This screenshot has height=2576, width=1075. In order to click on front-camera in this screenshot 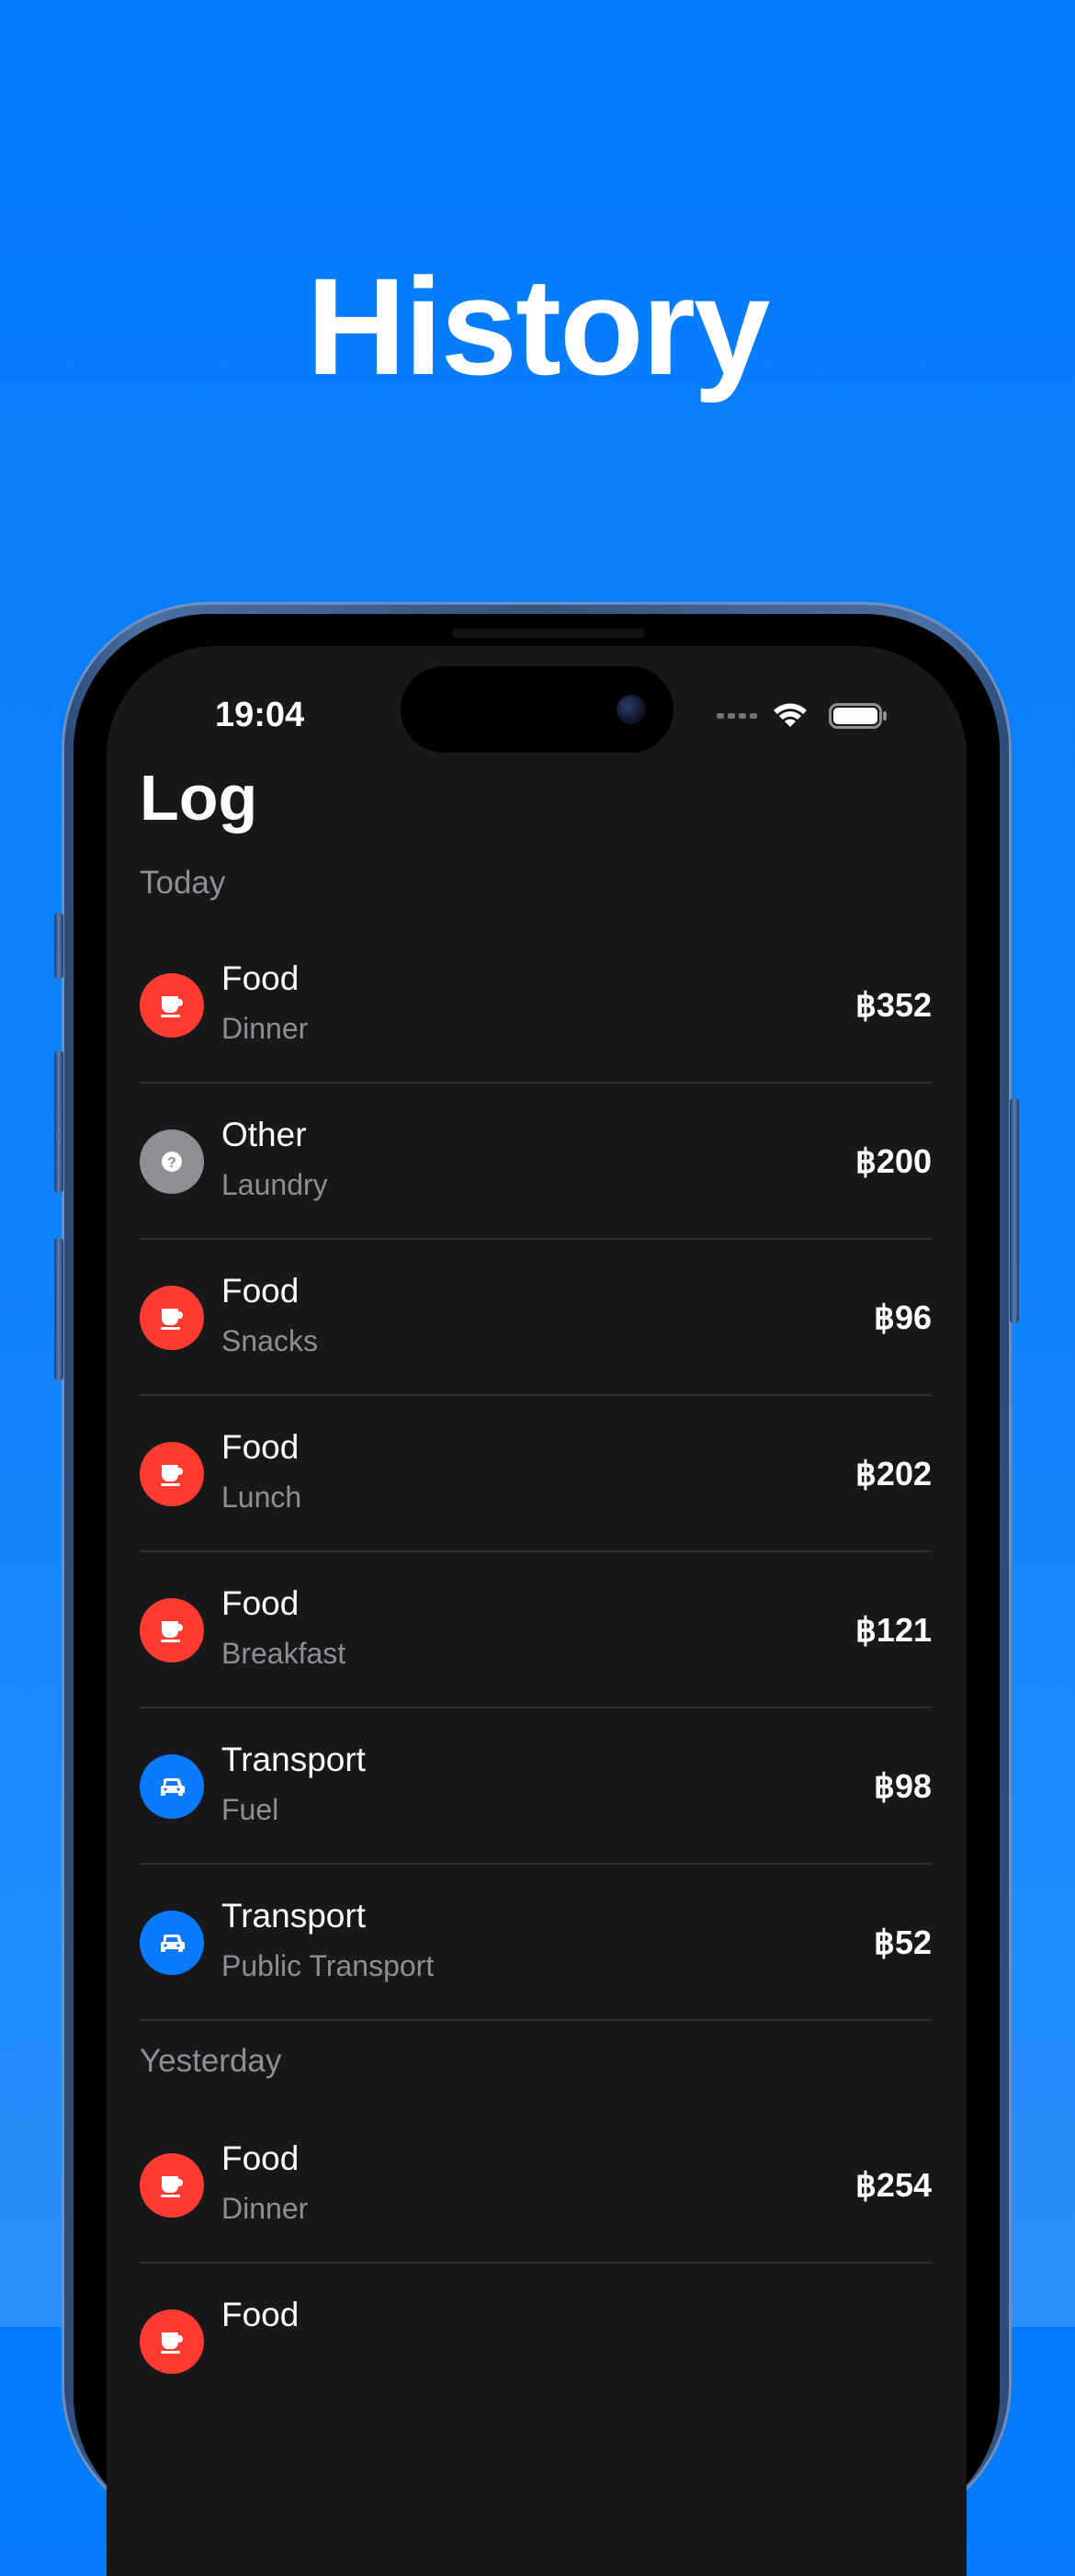, I will do `click(631, 710)`.